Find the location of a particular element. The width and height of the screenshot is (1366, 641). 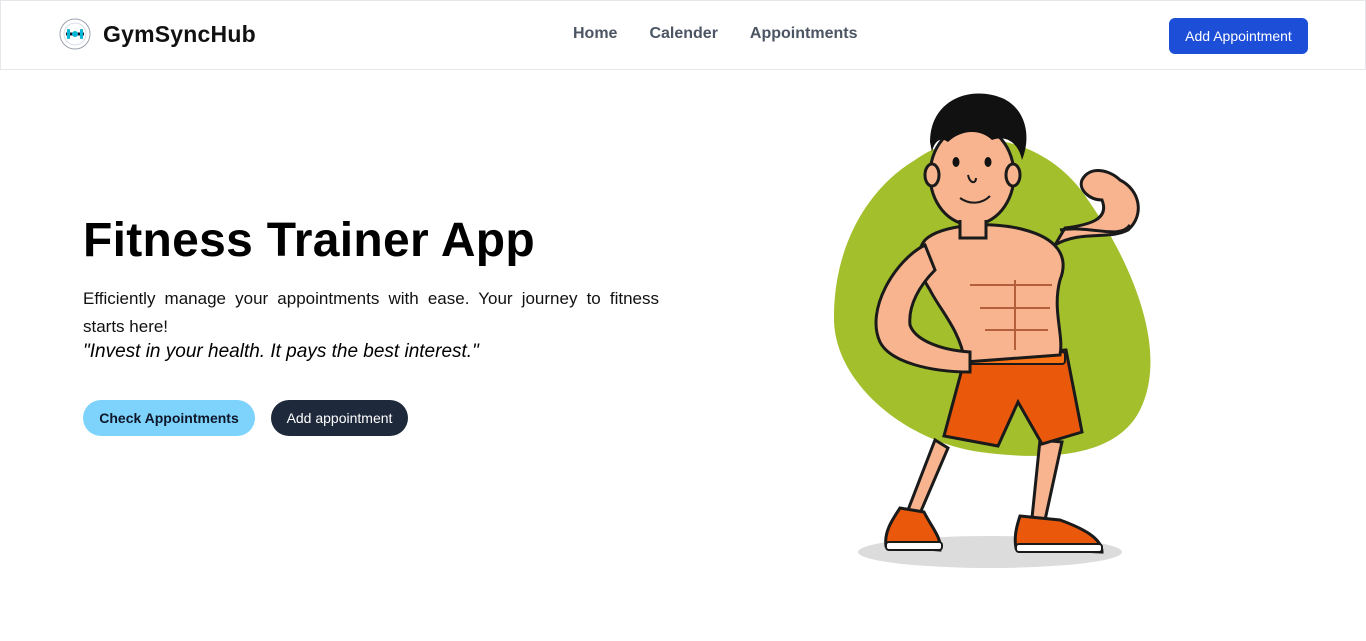

add-appointment-secondary-button: Add appointment is located at coordinates (339, 418).